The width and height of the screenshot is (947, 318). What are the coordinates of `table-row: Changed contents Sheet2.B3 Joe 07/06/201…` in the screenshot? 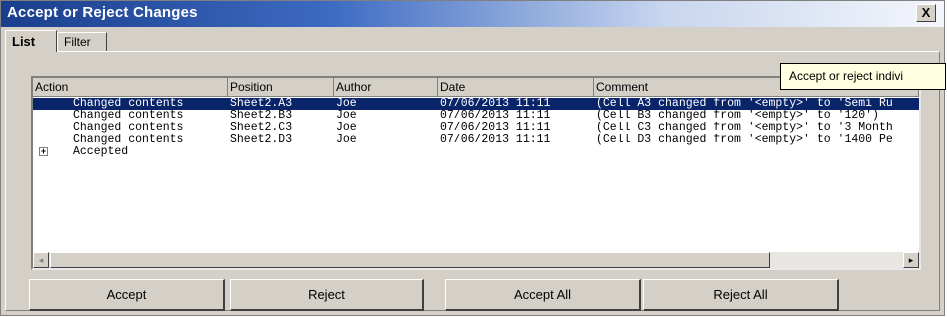 It's located at (476, 116).